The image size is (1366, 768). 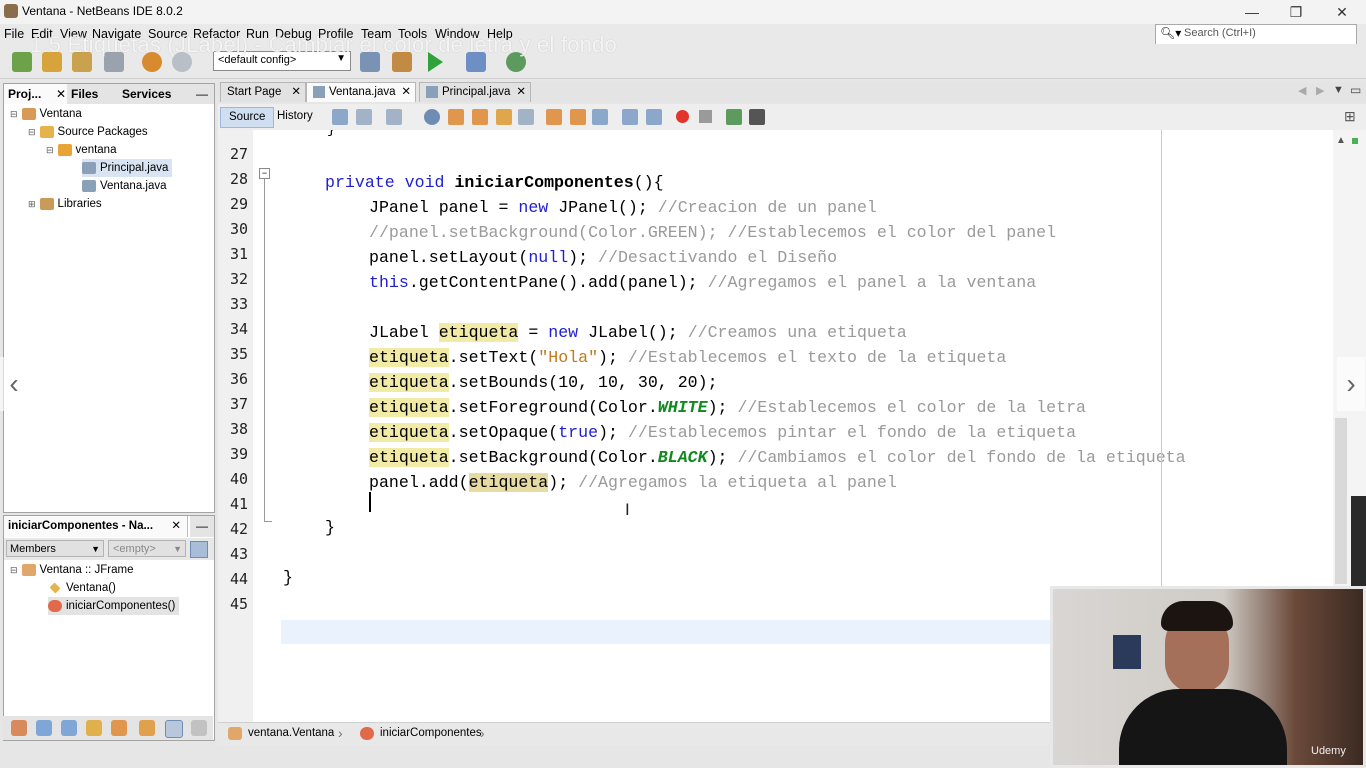 What do you see at coordinates (1256, 34) in the screenshot?
I see `search-input: 🔍︎▾ Search (Ctrl+I)` at bounding box center [1256, 34].